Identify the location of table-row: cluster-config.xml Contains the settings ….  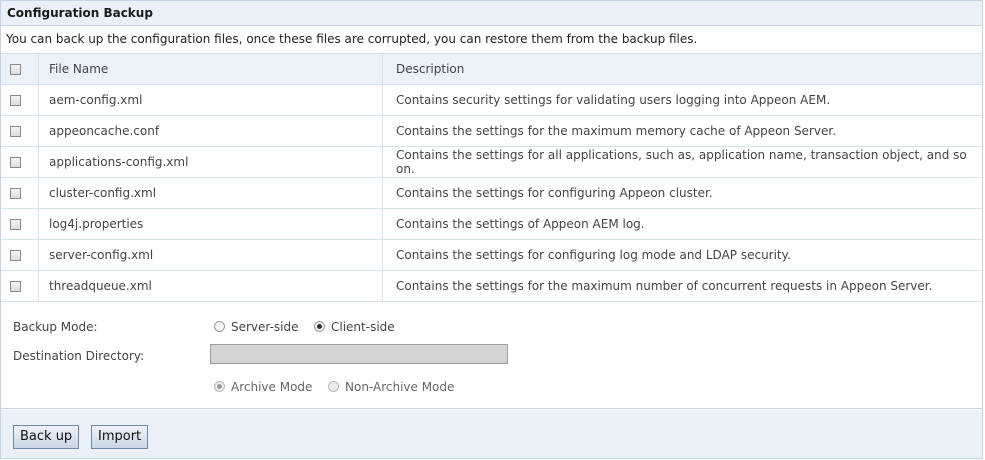
(491, 193).